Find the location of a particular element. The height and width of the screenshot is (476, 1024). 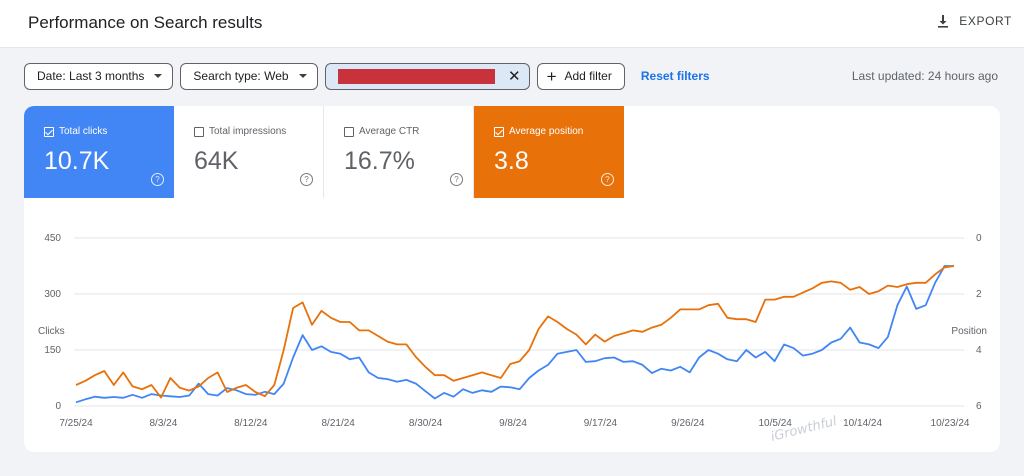

search-type-label: Search type: Web is located at coordinates (241, 76).